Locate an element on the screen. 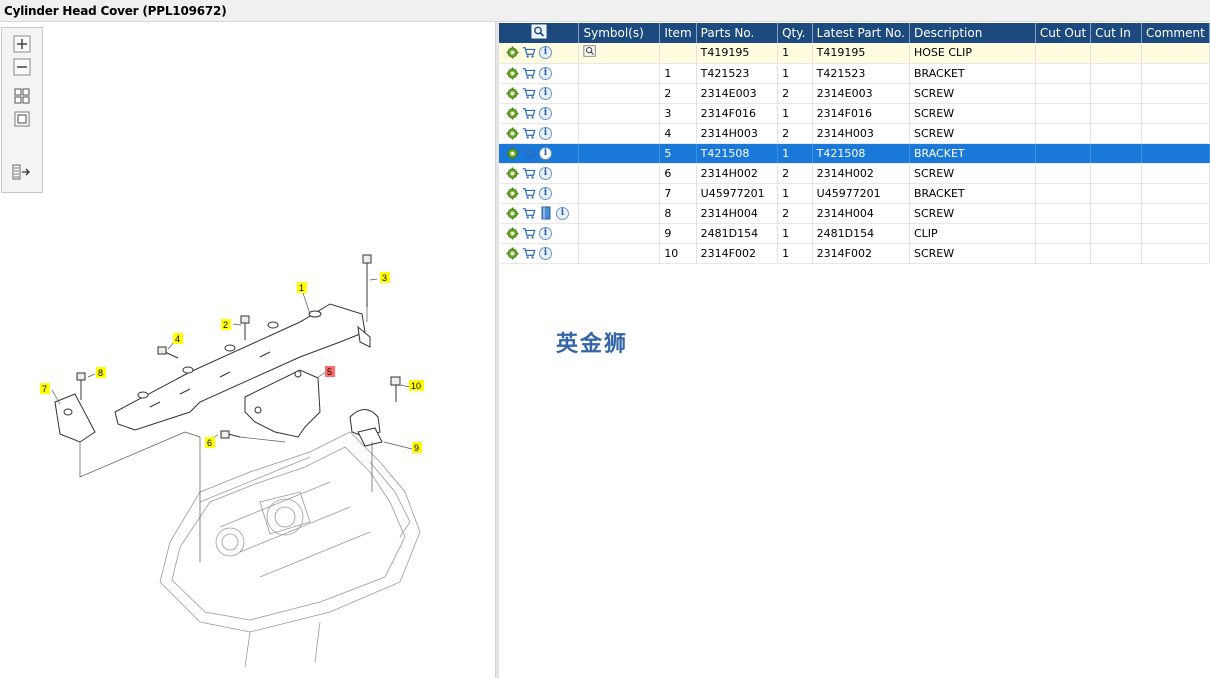 The image size is (1210, 678). table-row: i 4 2314H003 2 2314H003 SCREW is located at coordinates (854, 133).